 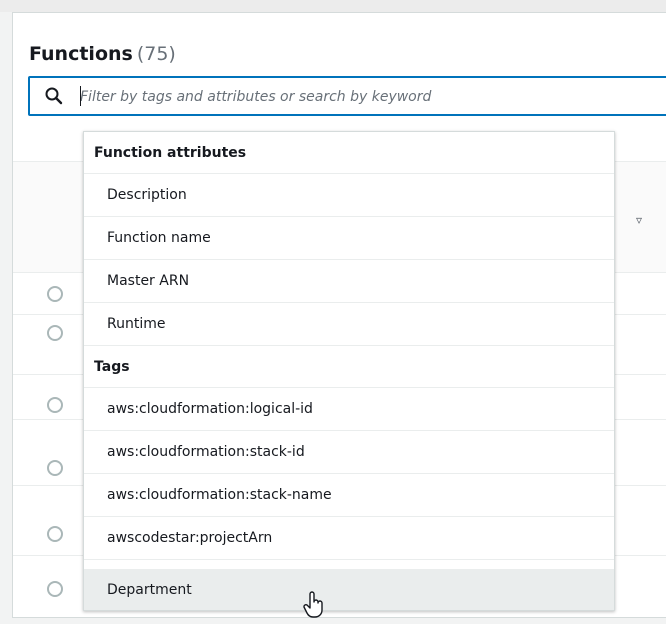 I want to click on search-field, so click(x=347, y=96).